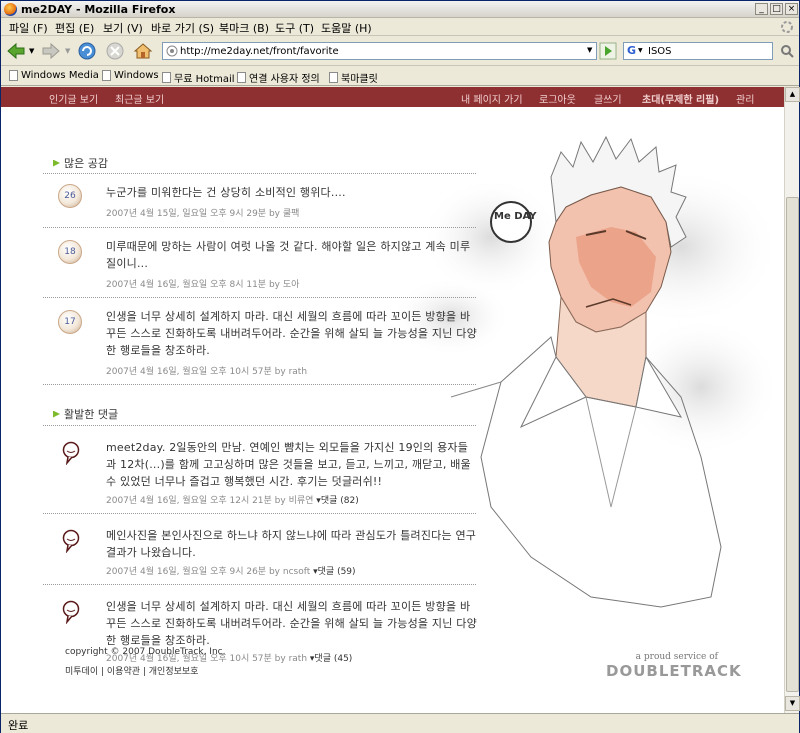  Describe the element at coordinates (74, 28) in the screenshot. I see `menu-edit: 편집 (E)` at that location.